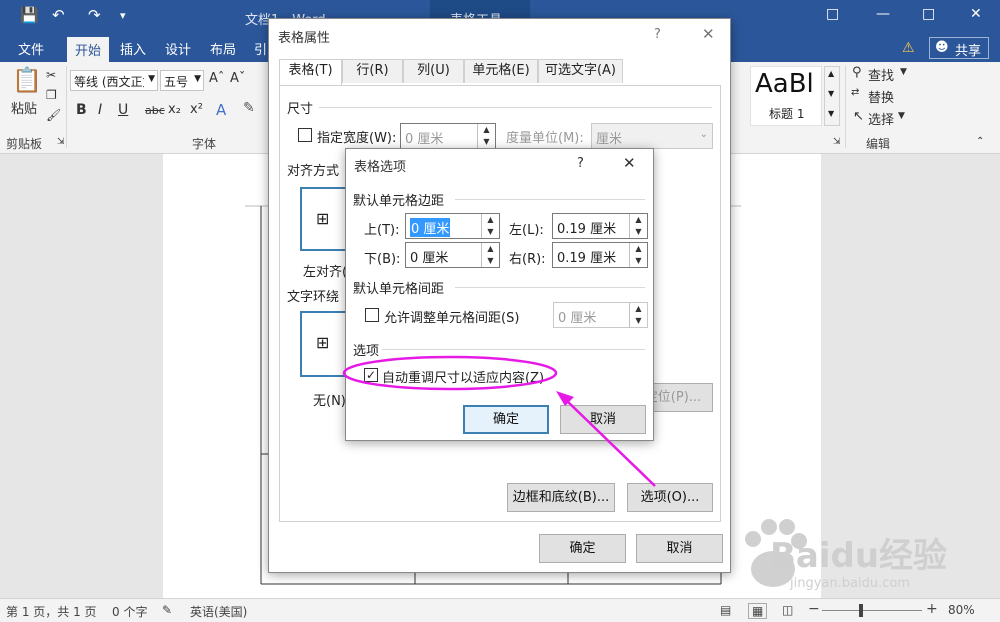  I want to click on paste-icon: 📋, so click(27, 80).